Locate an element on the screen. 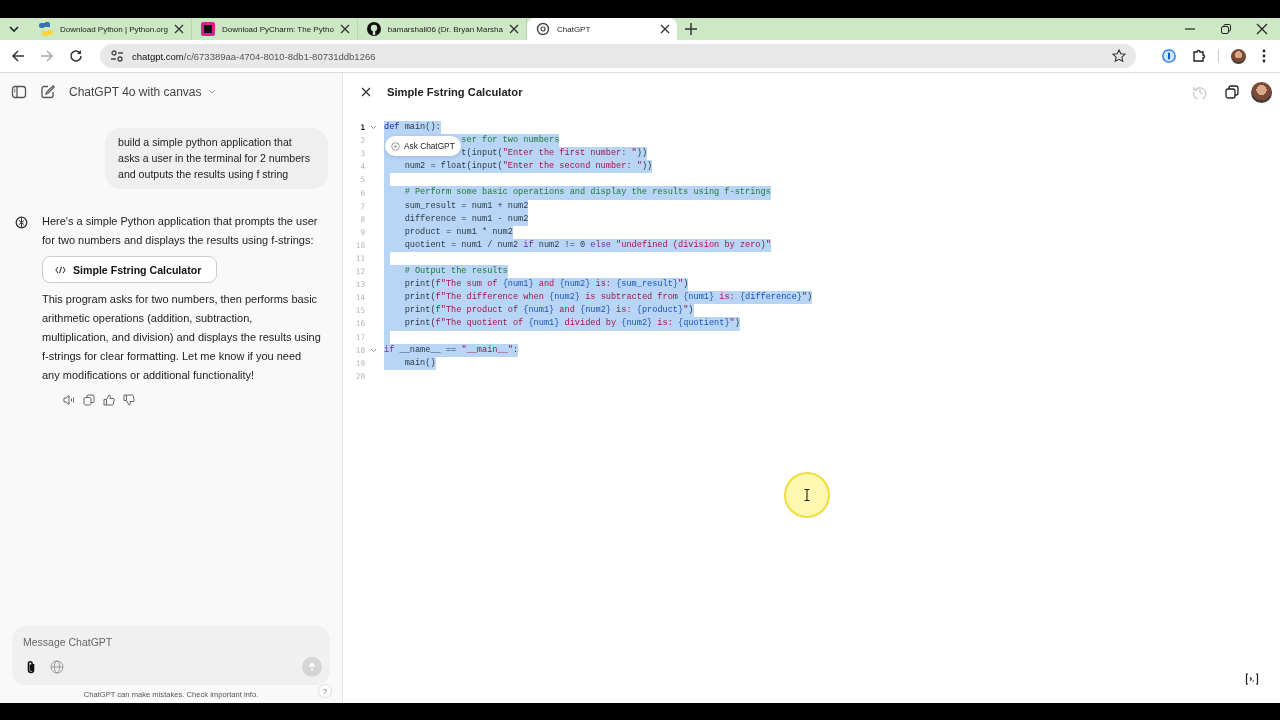  new-chat-icon is located at coordinates (48, 92).